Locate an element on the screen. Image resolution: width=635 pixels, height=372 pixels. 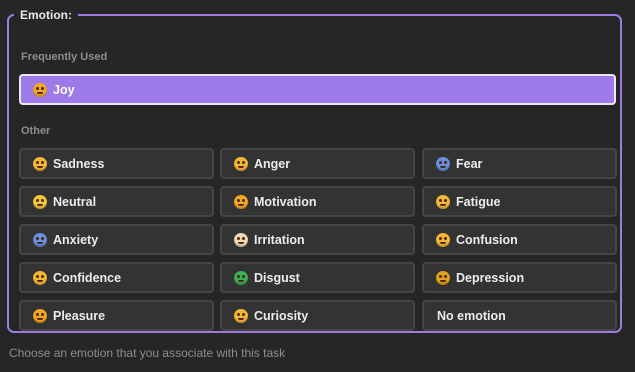
emotion-button-fatigue: Fatigue is located at coordinates (519, 201).